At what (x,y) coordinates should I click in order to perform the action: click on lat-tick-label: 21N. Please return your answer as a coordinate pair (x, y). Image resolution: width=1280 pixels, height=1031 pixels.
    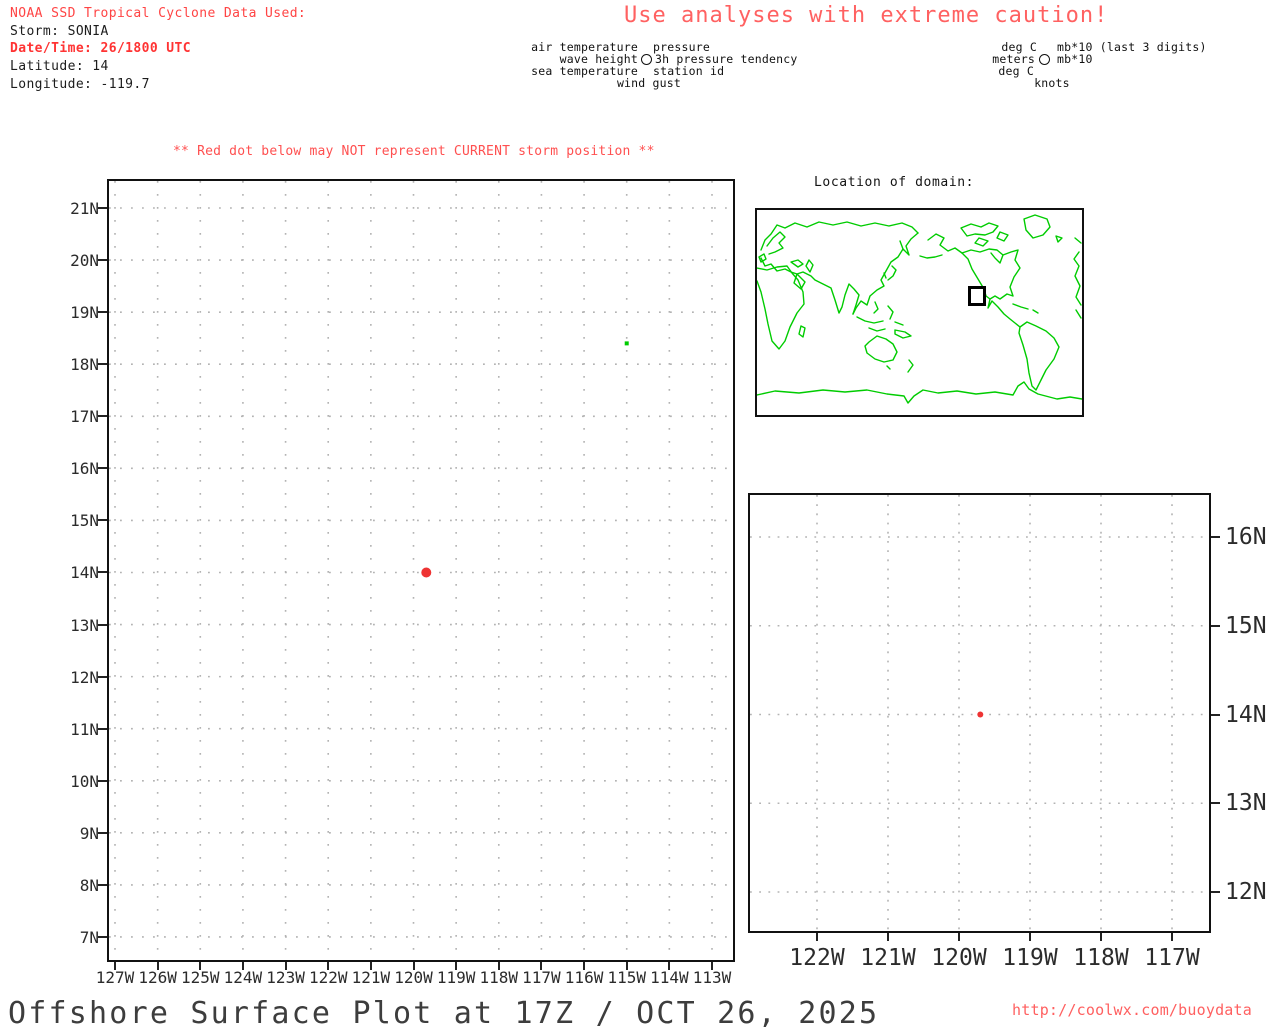
    Looking at the image, I should click on (84, 208).